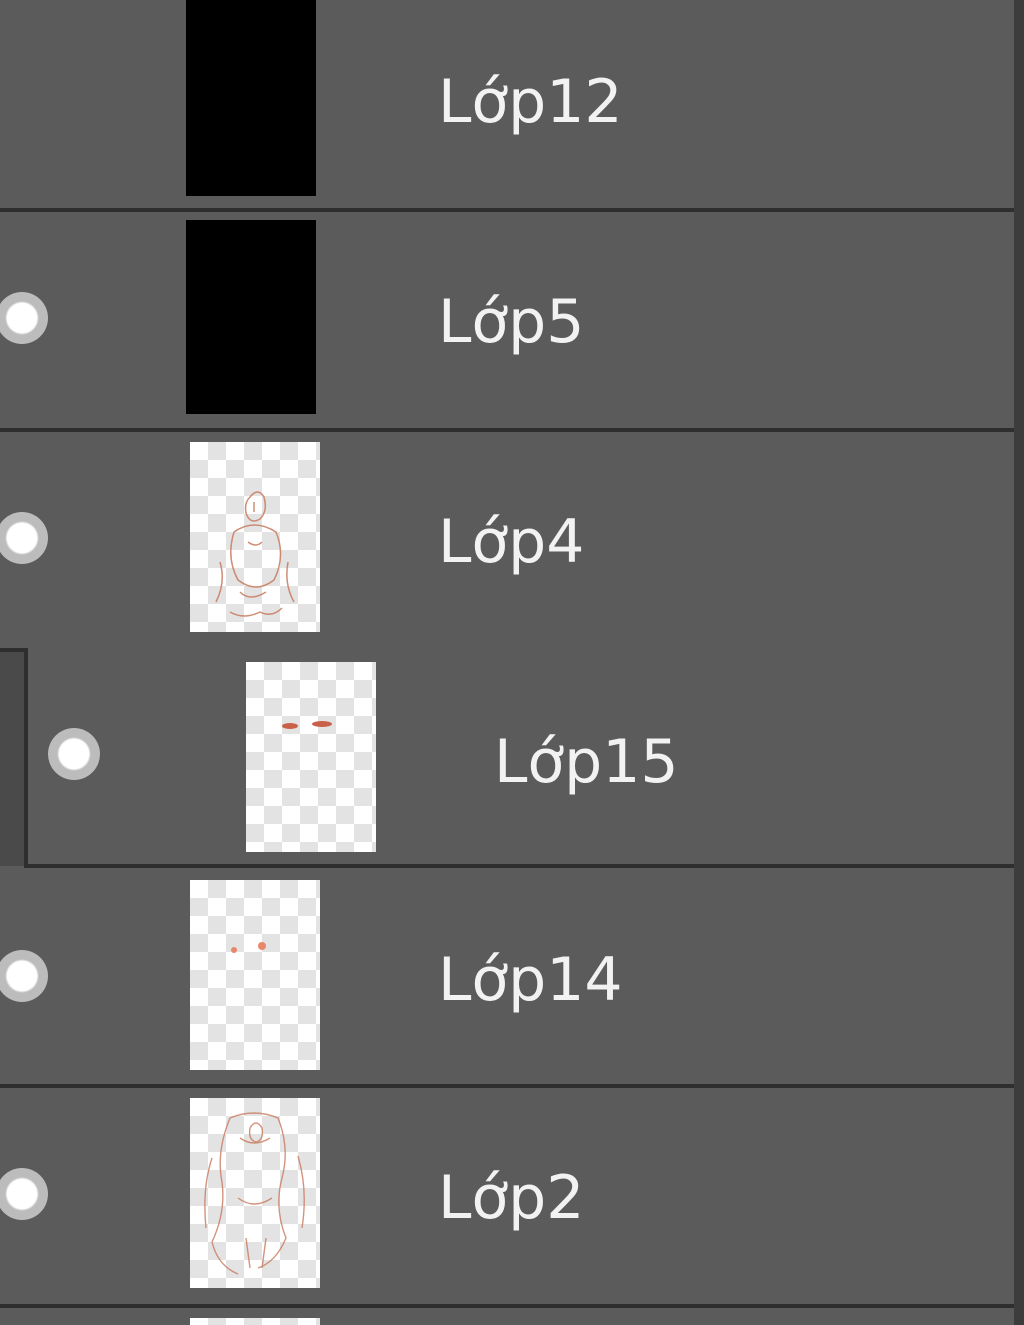 Image resolution: width=1024 pixels, height=1325 pixels. I want to click on layer-name: Lớp12, so click(530, 102).